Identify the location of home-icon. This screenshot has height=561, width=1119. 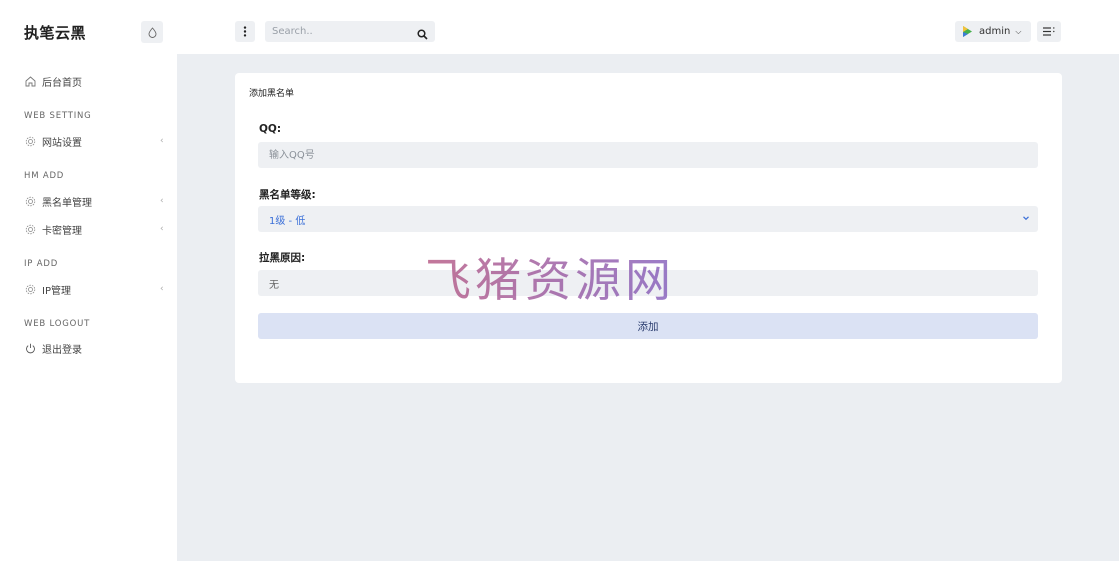
(30, 81).